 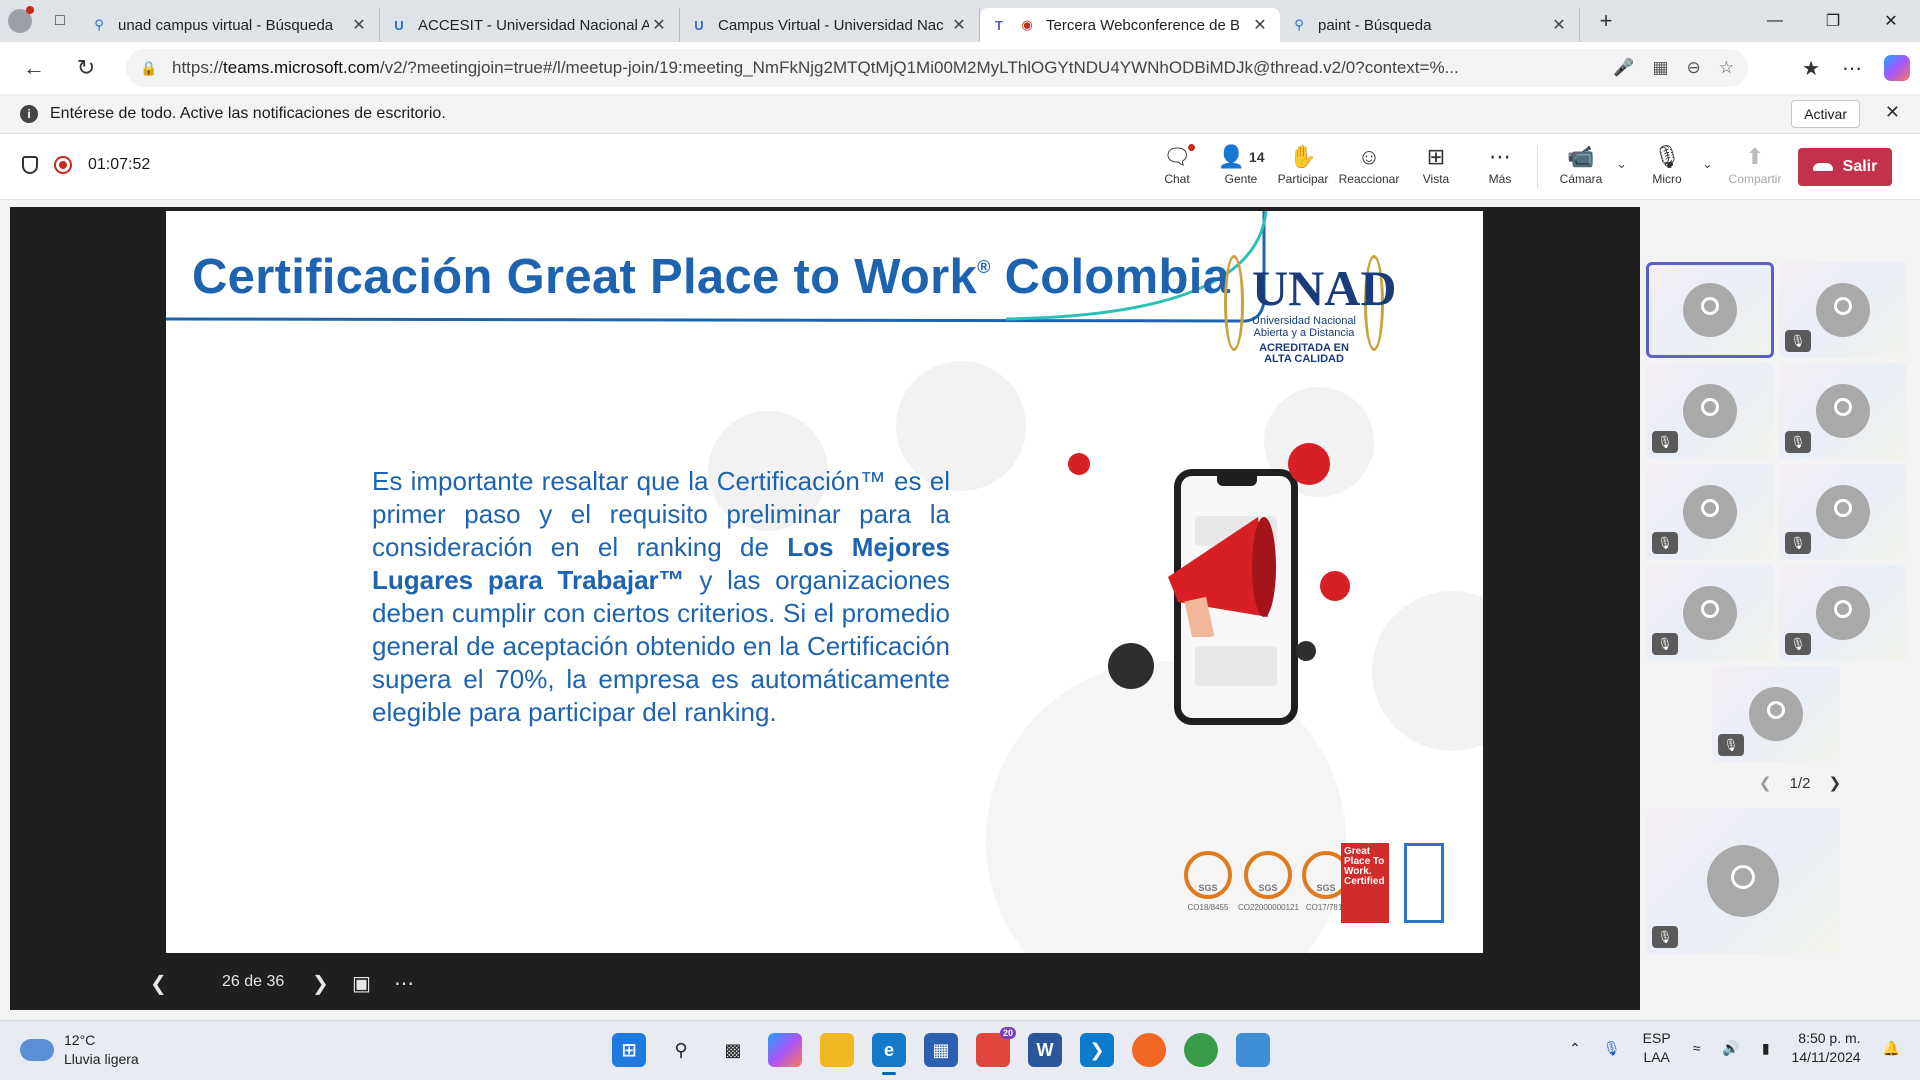 What do you see at coordinates (1606, 21) in the screenshot?
I see `new-tab-button: +` at bounding box center [1606, 21].